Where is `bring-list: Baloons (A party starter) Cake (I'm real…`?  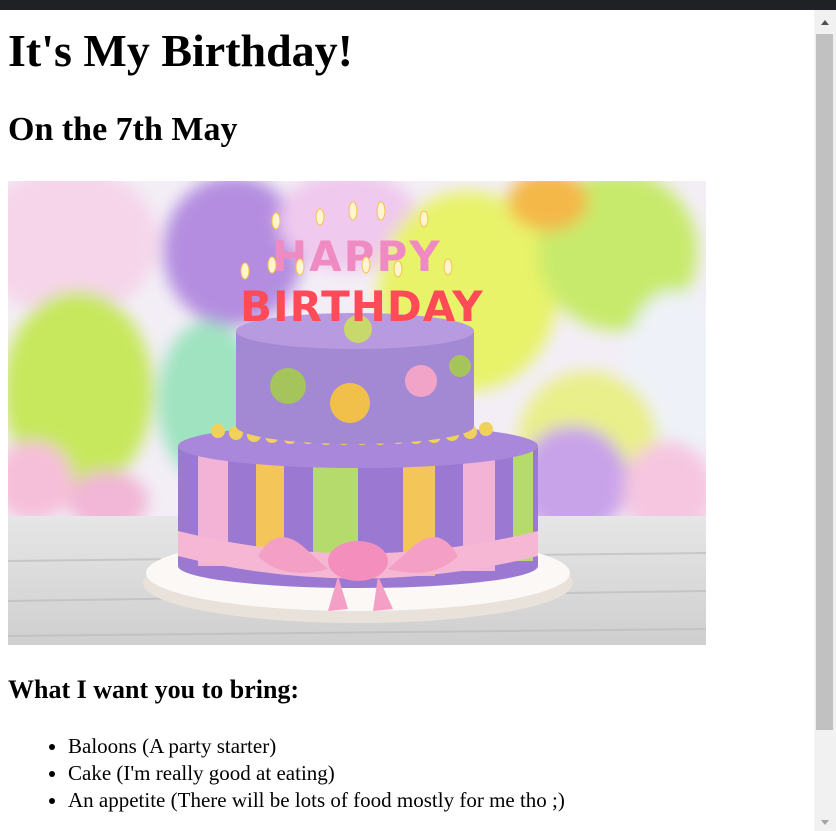
bring-list: Baloons (A party starter) Cake (I'm real… is located at coordinates (408, 773).